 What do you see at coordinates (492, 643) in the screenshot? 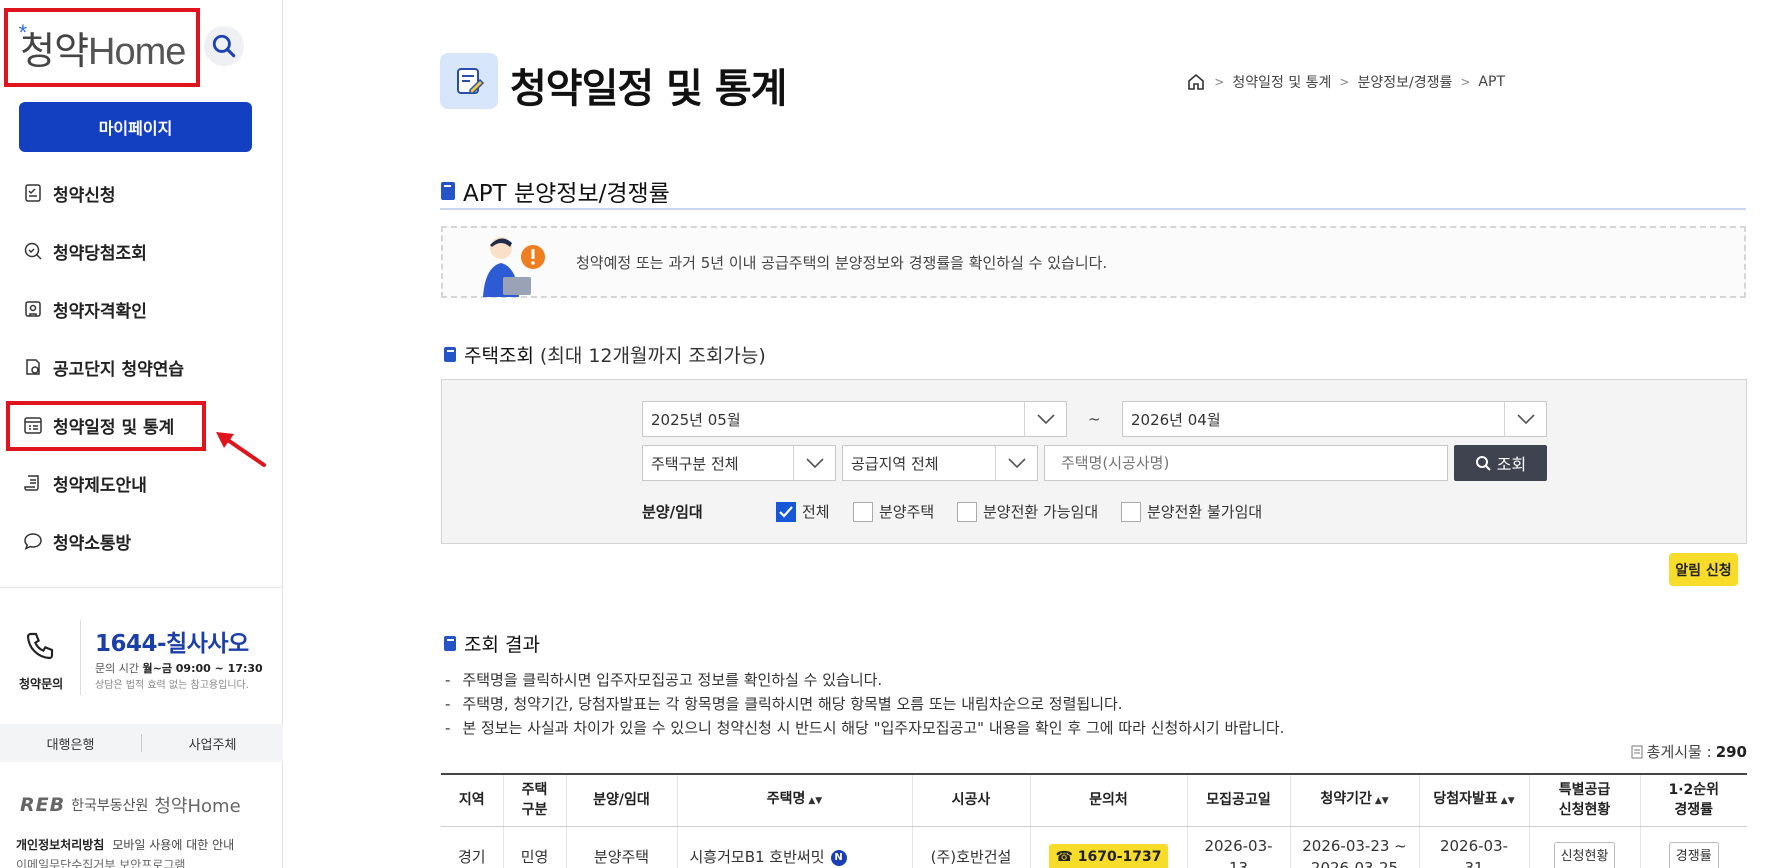
I see `section-title-results: 조회 결과` at bounding box center [492, 643].